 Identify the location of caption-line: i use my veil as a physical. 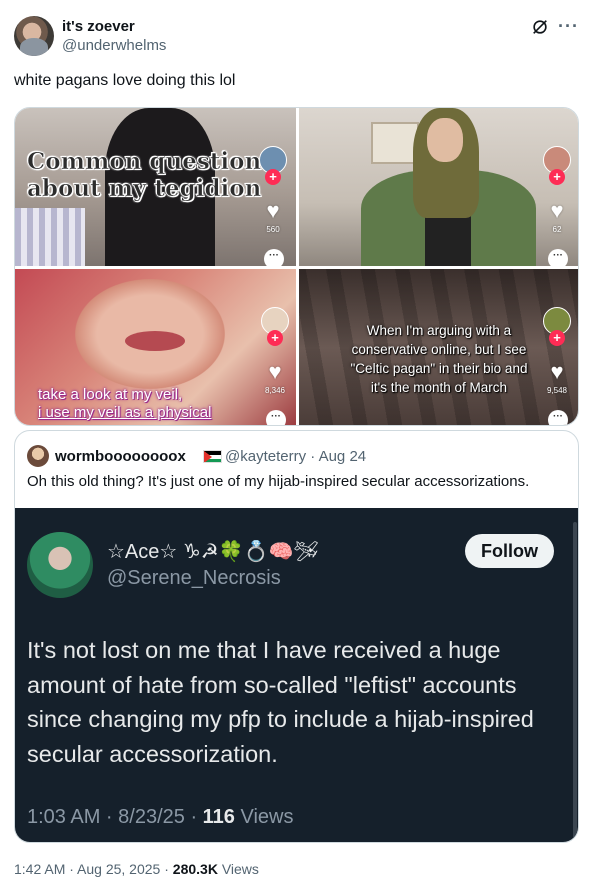
(125, 412).